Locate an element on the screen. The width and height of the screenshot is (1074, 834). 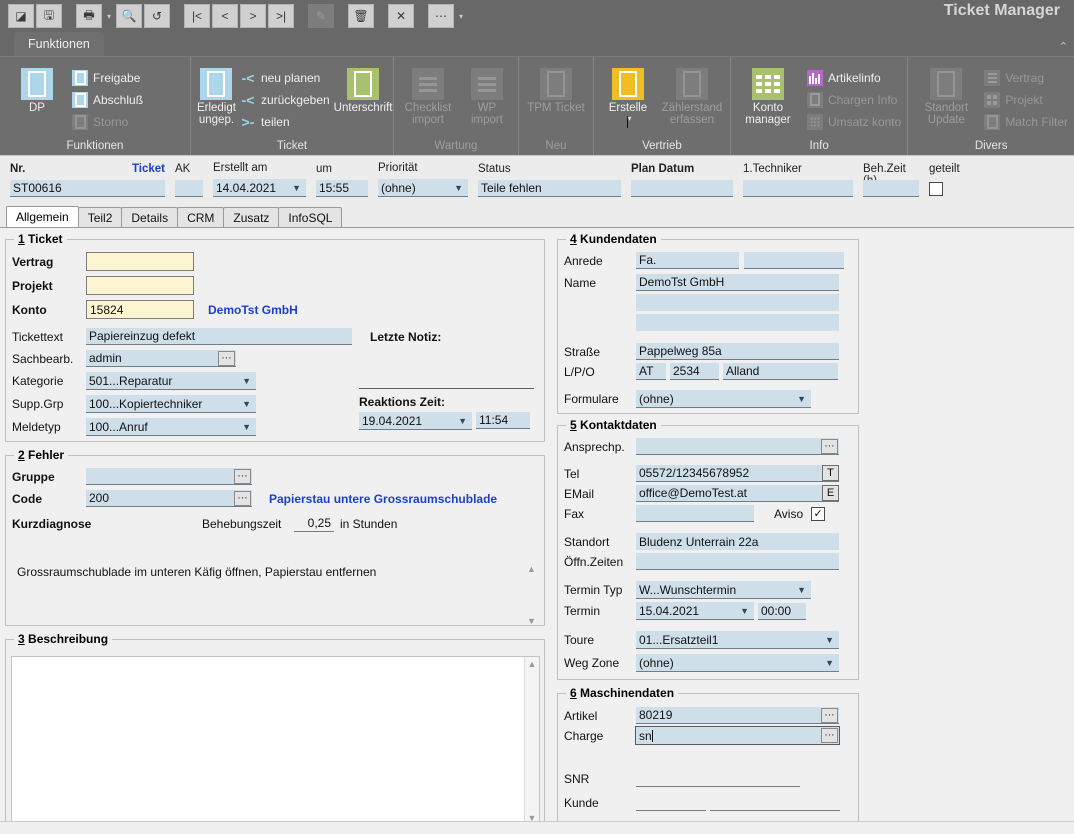
beschreibung-scrollbar: ▲ ▼ is located at coordinates (531, 739).